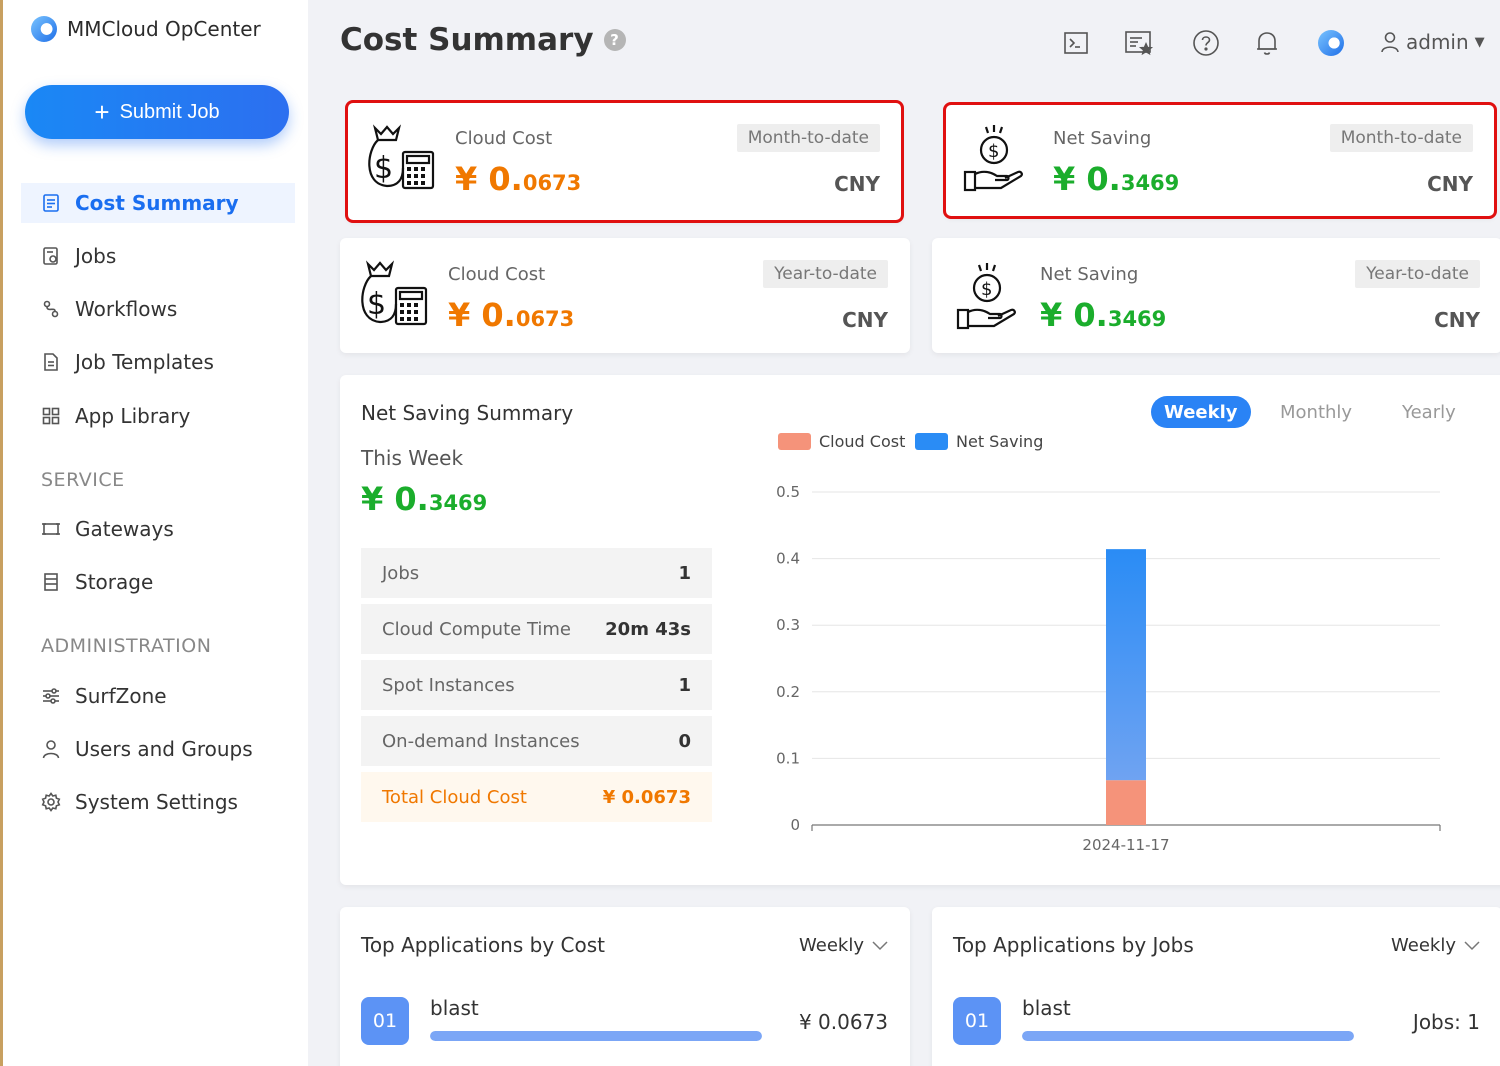 The height and width of the screenshot is (1066, 1500). I want to click on favorite-list-icon, so click(1139, 43).